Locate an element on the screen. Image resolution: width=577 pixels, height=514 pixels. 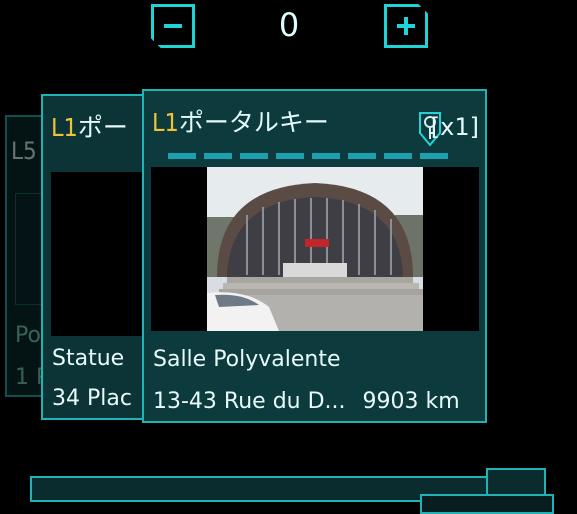
increase-button is located at coordinates (406, 26).